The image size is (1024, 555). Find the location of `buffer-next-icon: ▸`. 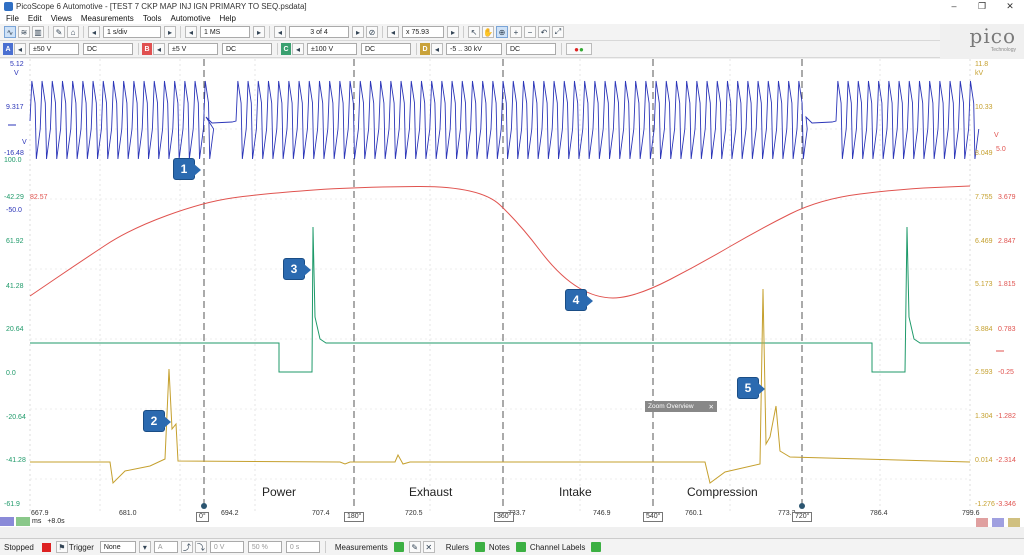

buffer-next-icon: ▸ is located at coordinates (358, 32).